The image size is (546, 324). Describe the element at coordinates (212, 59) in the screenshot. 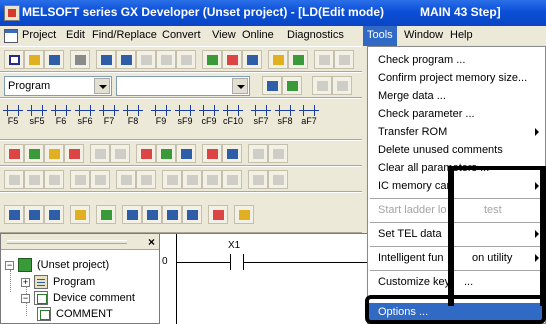

I see `find-device-icon` at that location.